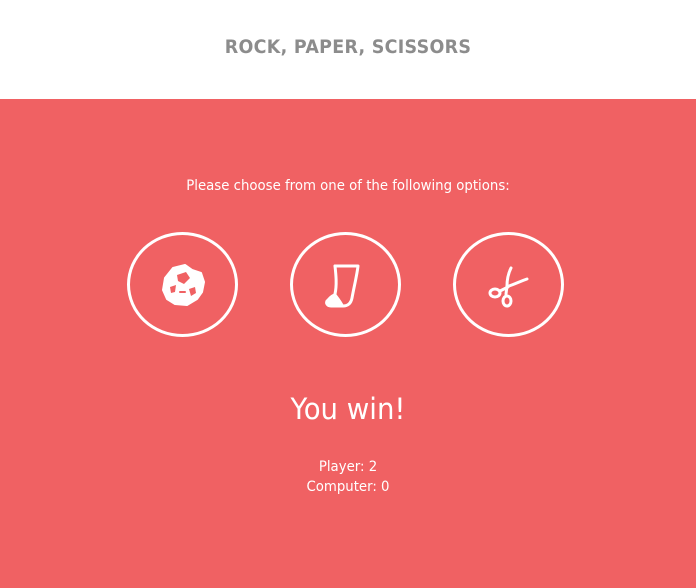 This screenshot has width=696, height=588. I want to click on paper-button, so click(345, 284).